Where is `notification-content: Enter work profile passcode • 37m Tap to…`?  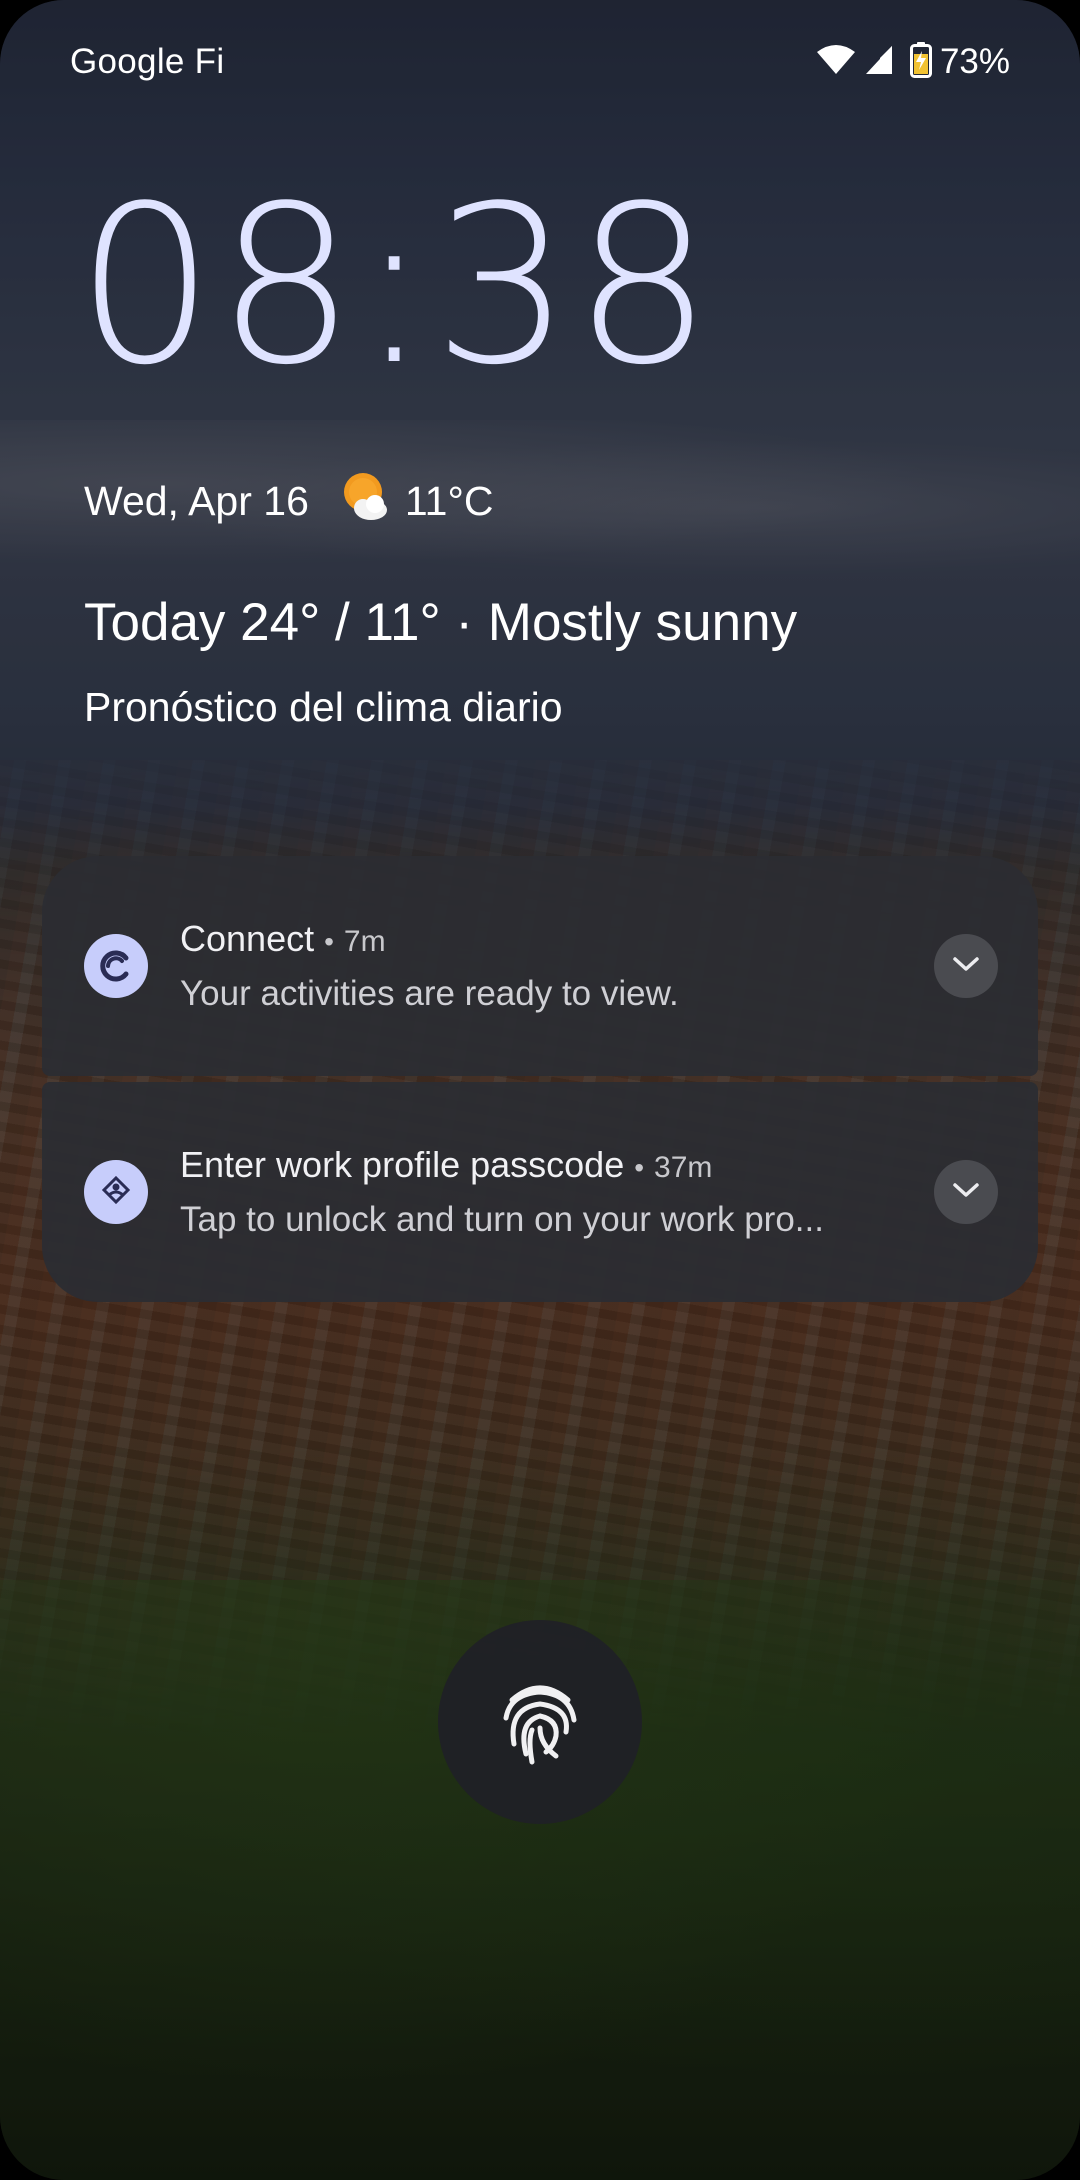
notification-content: Enter work profile passcode • 37m Tap to… is located at coordinates (549, 1192).